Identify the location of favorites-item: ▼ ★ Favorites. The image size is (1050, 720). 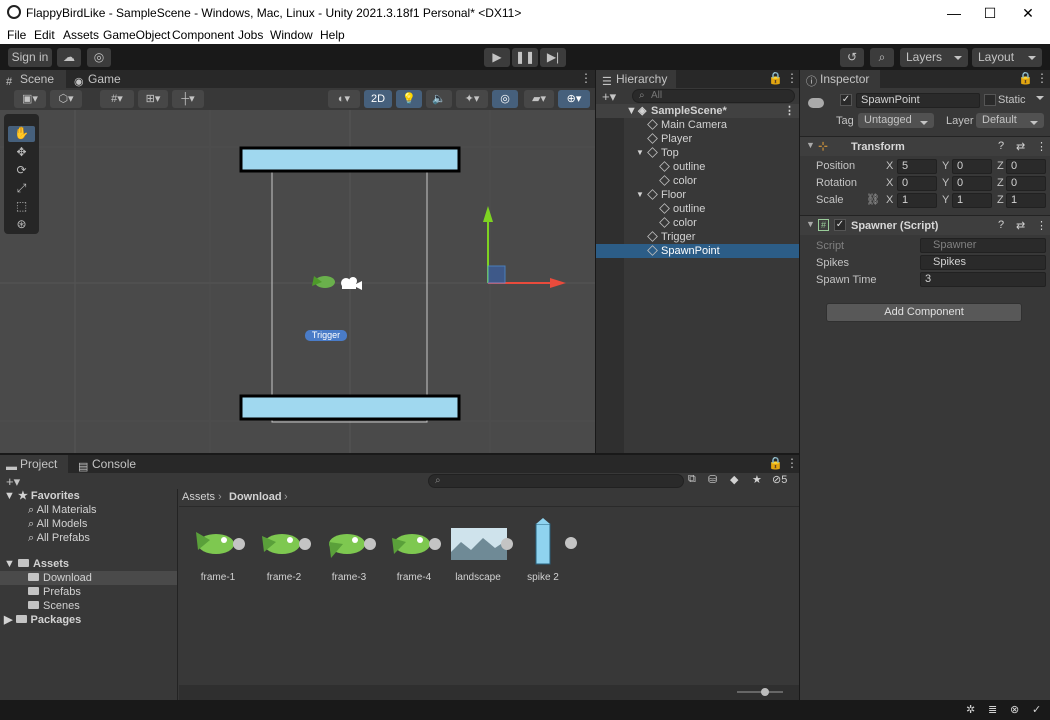
(42, 496).